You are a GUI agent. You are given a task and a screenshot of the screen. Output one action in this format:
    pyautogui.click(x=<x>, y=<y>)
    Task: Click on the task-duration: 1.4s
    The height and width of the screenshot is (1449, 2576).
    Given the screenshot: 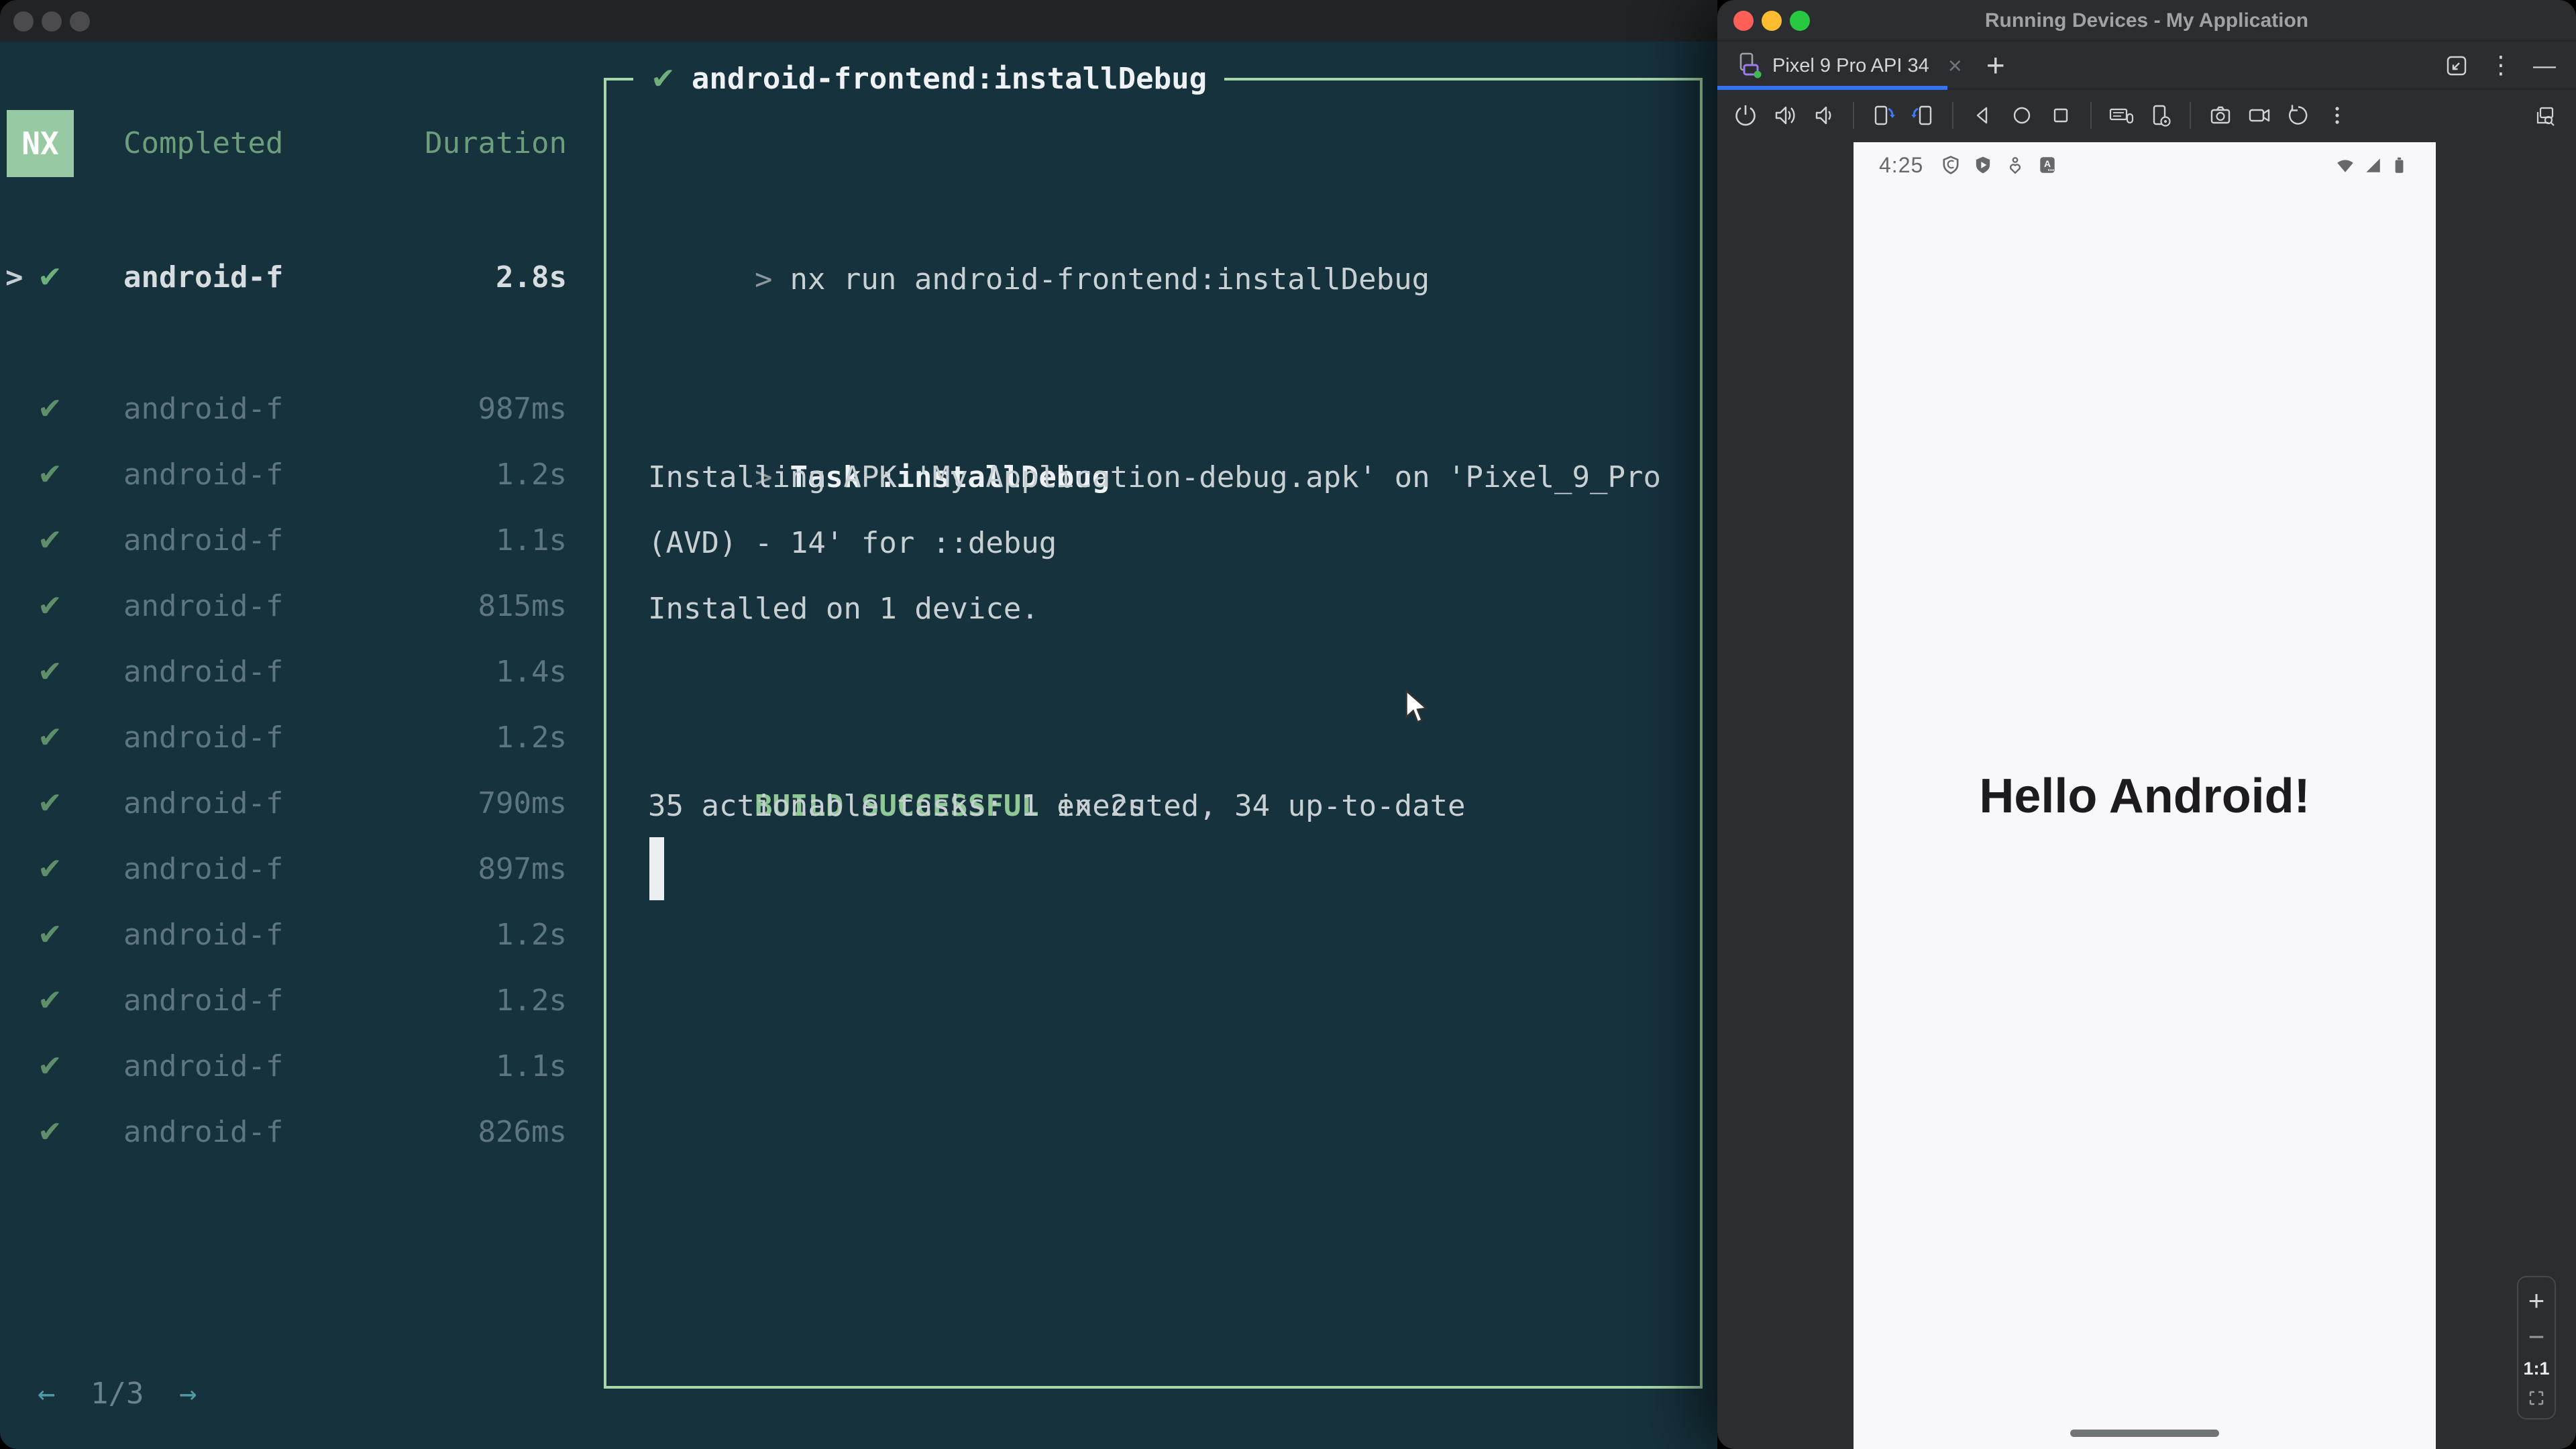 What is the action you would take?
    pyautogui.click(x=531, y=672)
    